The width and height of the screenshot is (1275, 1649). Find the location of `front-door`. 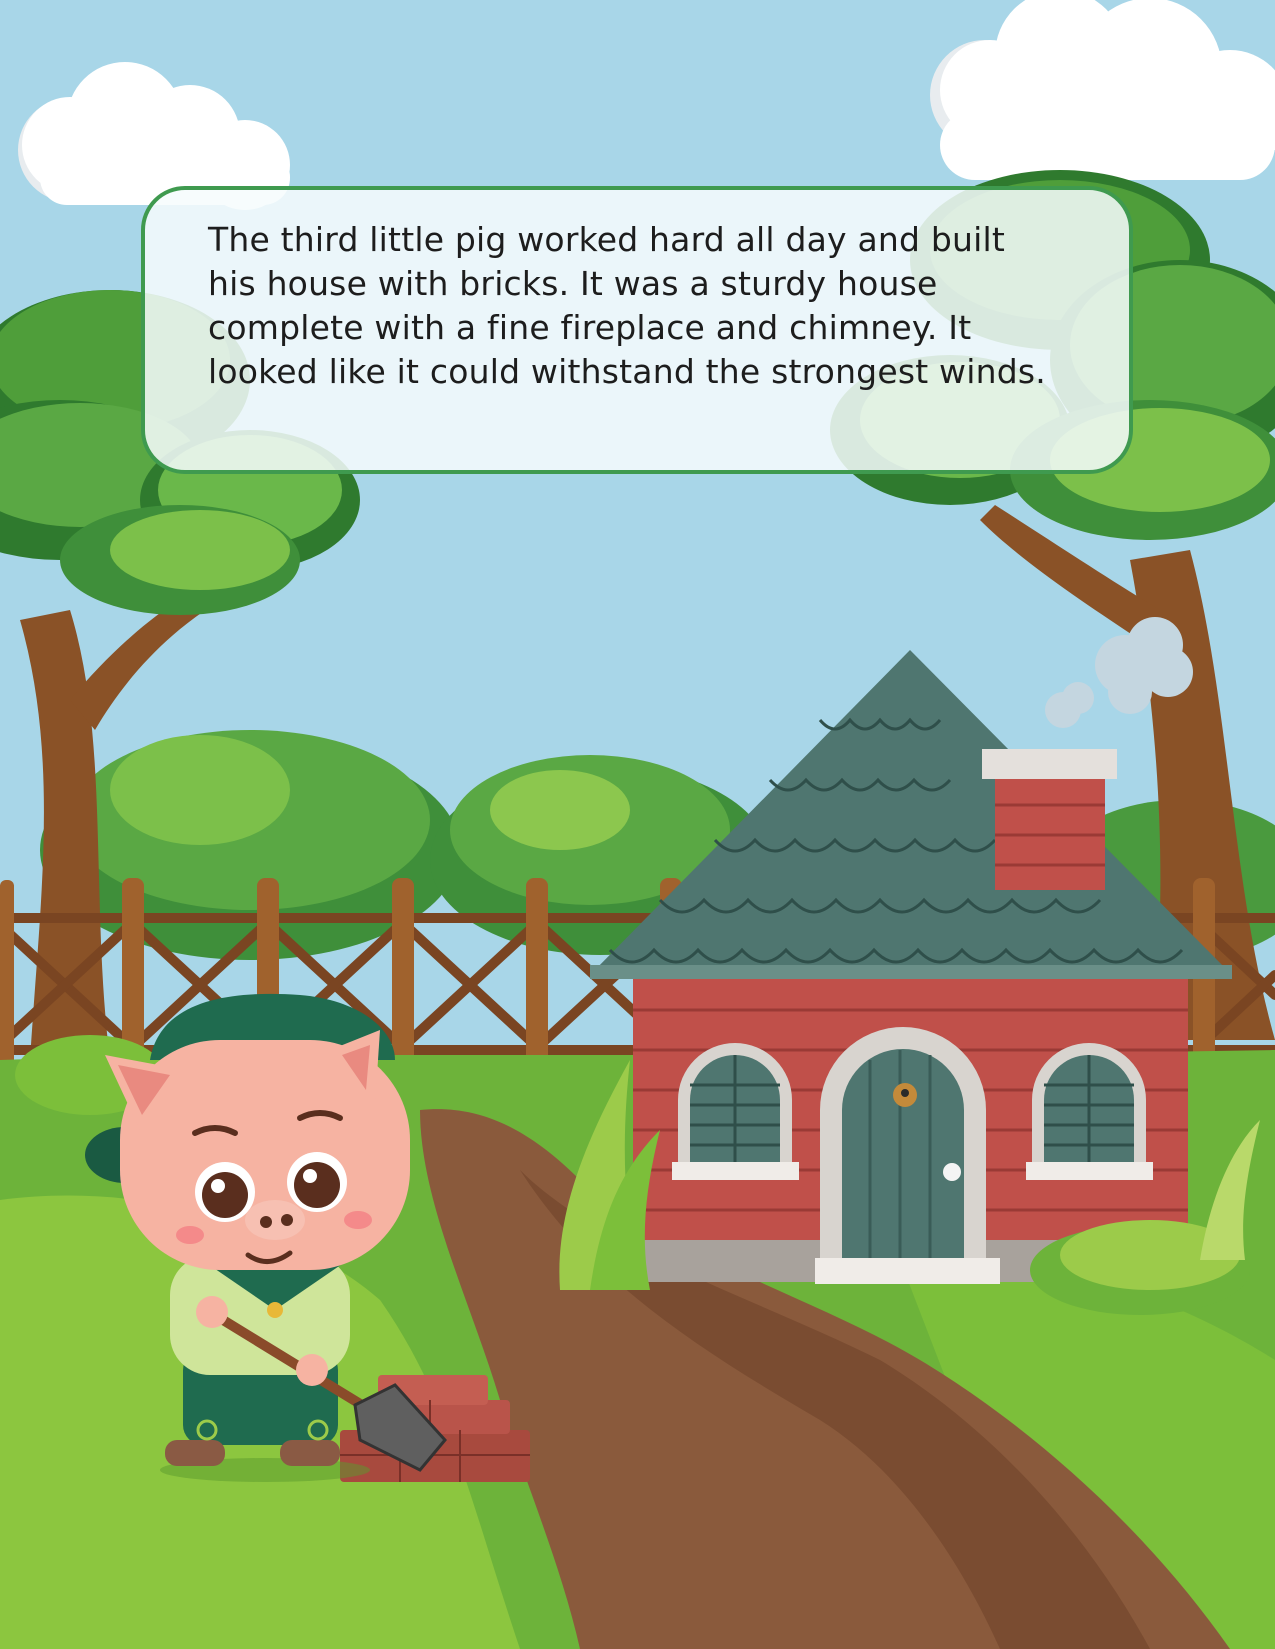

front-door is located at coordinates (907, 1155).